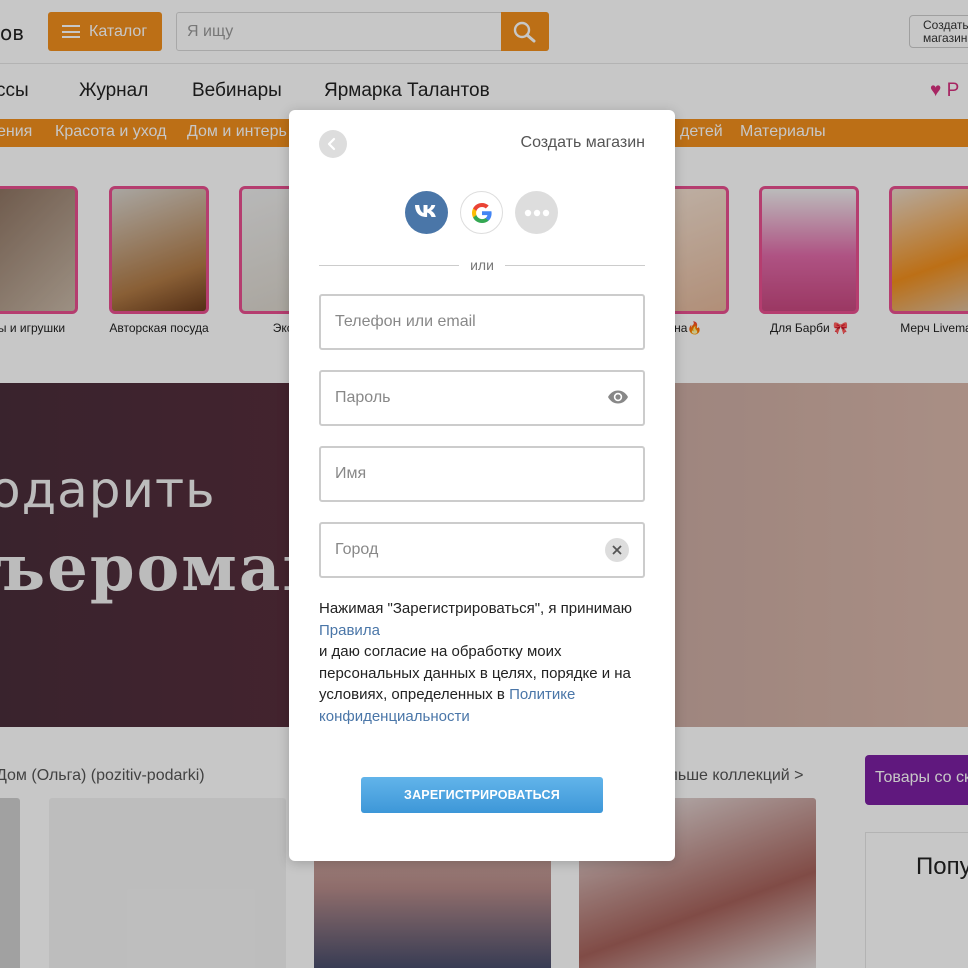 This screenshot has width=968, height=968. I want to click on eye-icon, so click(618, 397).